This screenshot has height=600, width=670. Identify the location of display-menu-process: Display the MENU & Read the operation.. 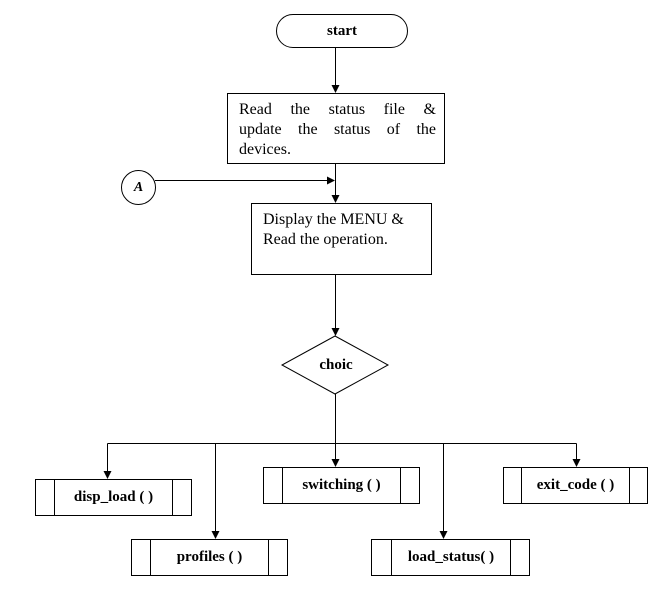
(341, 239).